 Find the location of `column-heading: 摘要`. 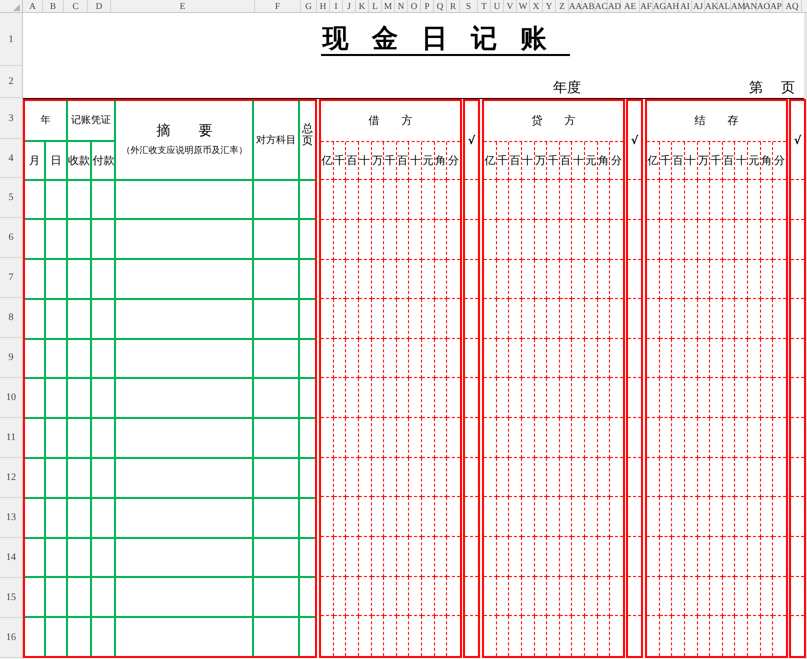

column-heading: 摘要 is located at coordinates (198, 131).